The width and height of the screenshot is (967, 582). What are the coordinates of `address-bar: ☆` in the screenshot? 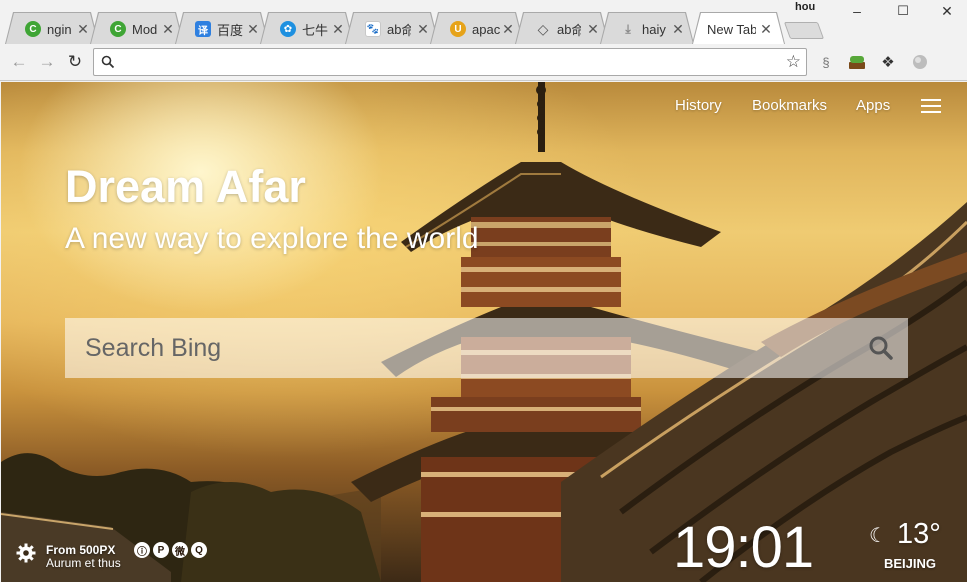 It's located at (450, 62).